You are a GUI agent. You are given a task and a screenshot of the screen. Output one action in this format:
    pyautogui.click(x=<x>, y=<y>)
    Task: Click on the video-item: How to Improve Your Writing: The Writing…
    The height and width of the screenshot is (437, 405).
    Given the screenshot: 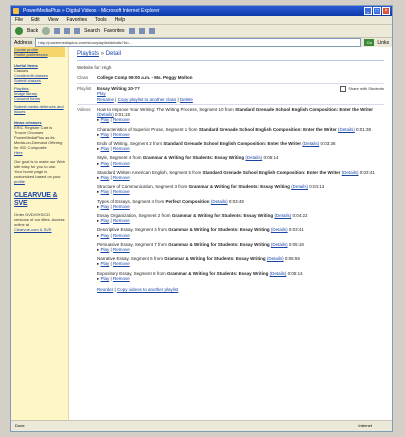 What is the action you would take?
    pyautogui.click(x=235, y=115)
    